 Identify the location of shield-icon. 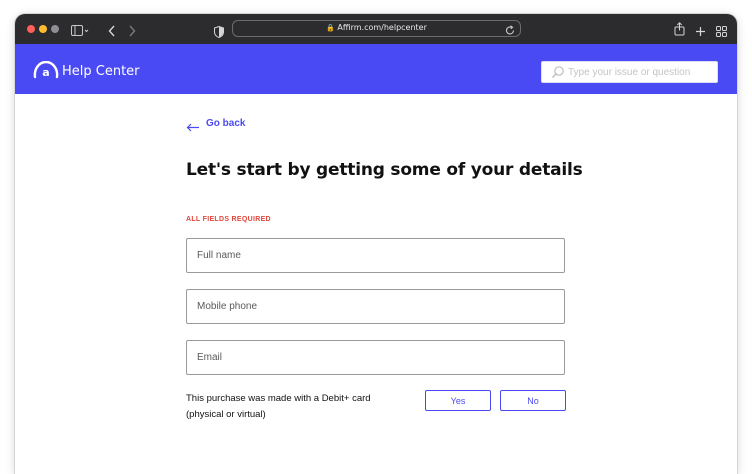
(219, 32).